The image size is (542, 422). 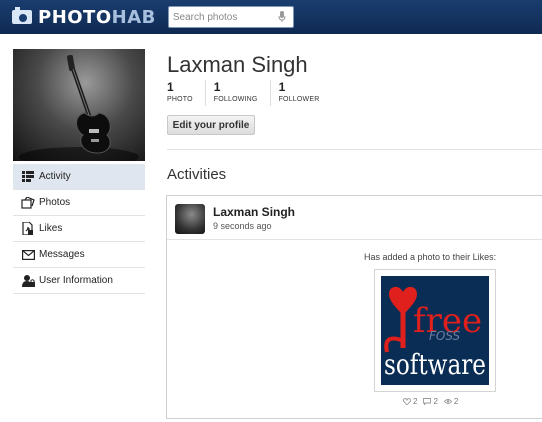 What do you see at coordinates (299, 99) in the screenshot?
I see `stat-label: FOLLOWER` at bounding box center [299, 99].